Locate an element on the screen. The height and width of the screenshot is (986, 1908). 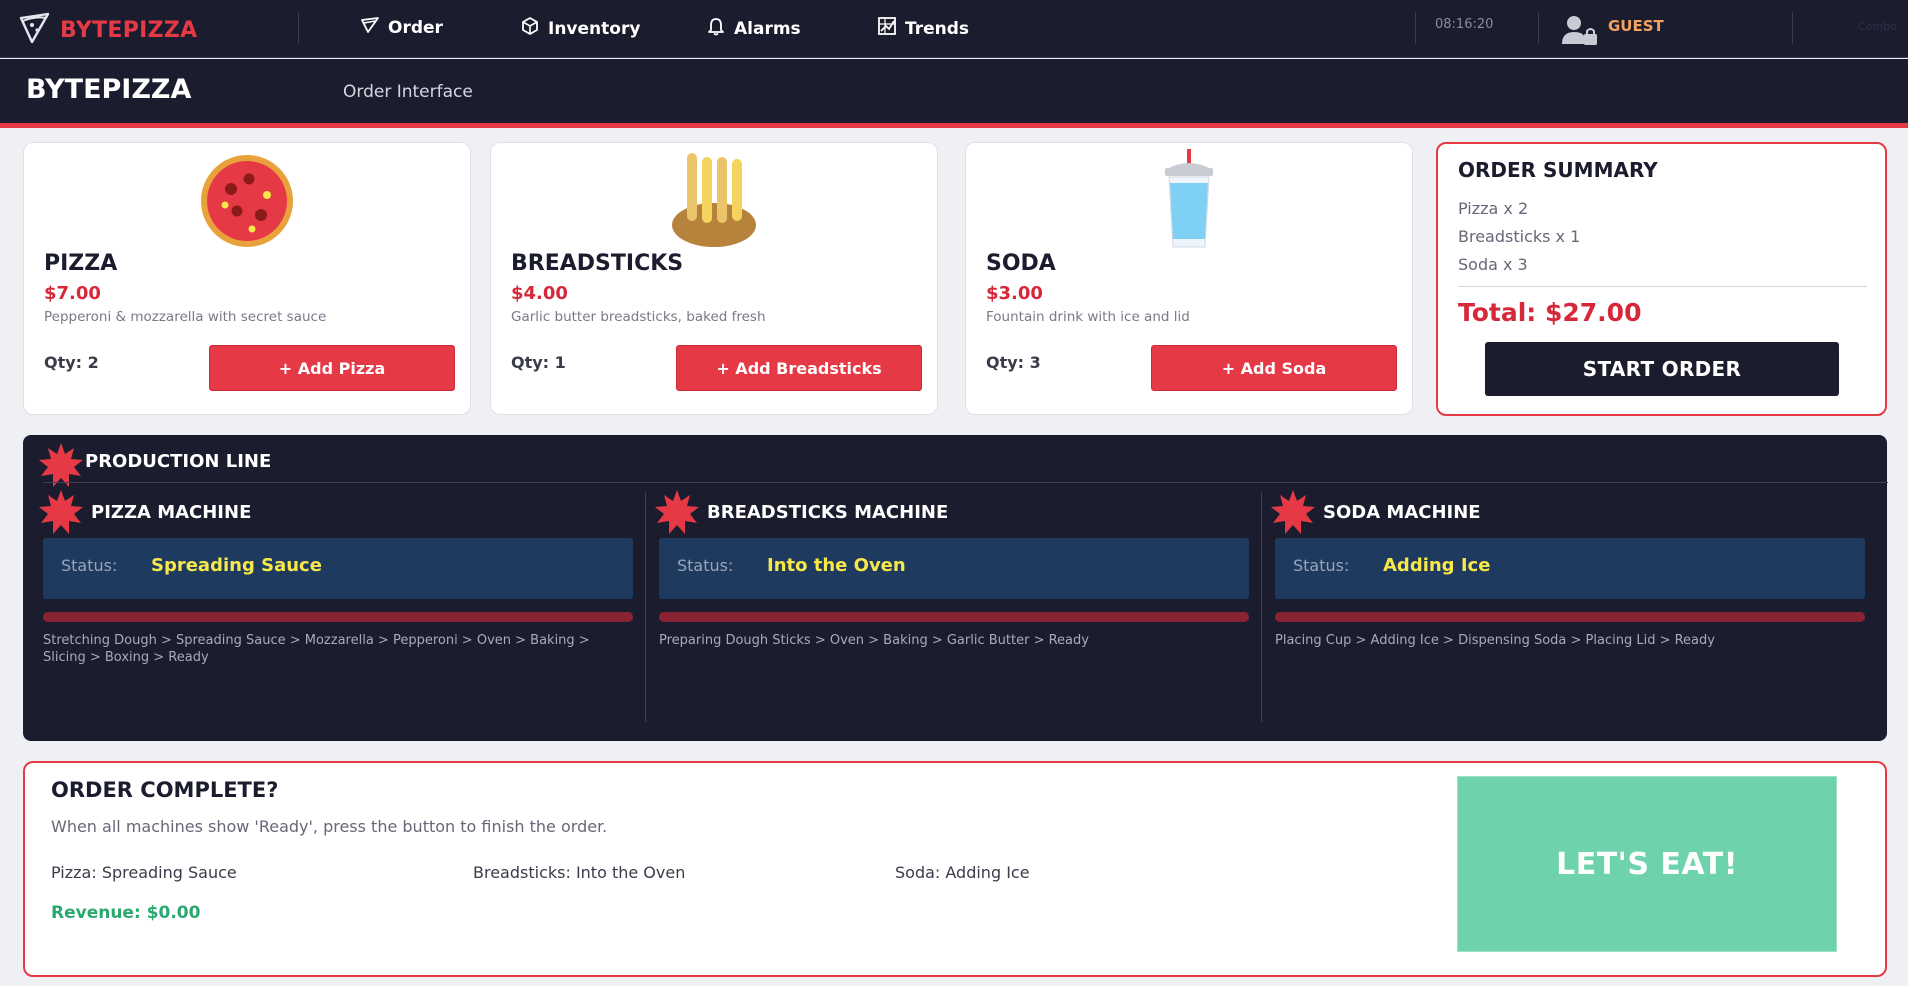
brand-logo: BYTEPIZZA is located at coordinates (107, 30).